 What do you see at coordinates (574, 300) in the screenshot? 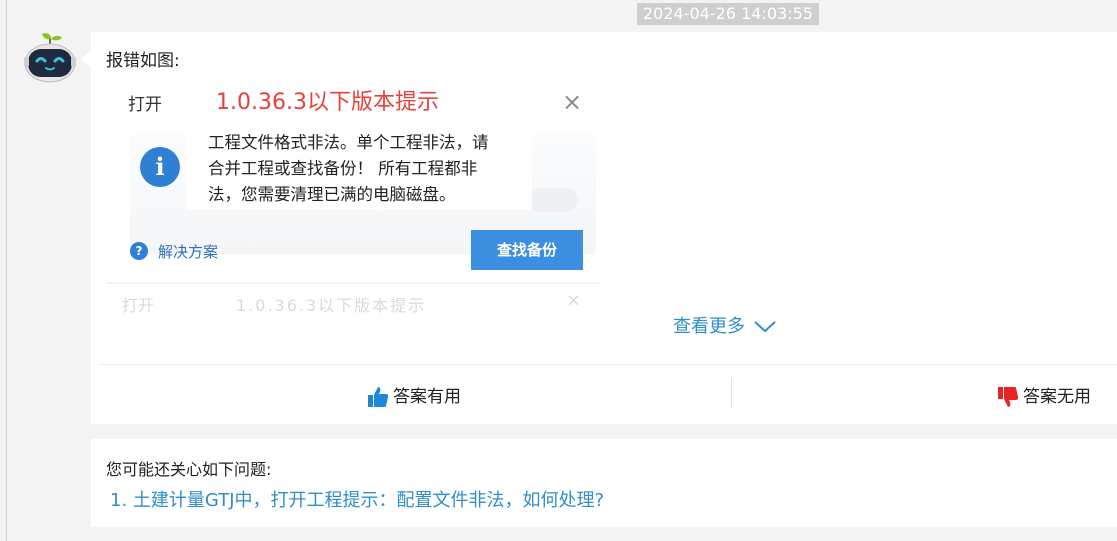
I see `faded-close-icon: ×` at bounding box center [574, 300].